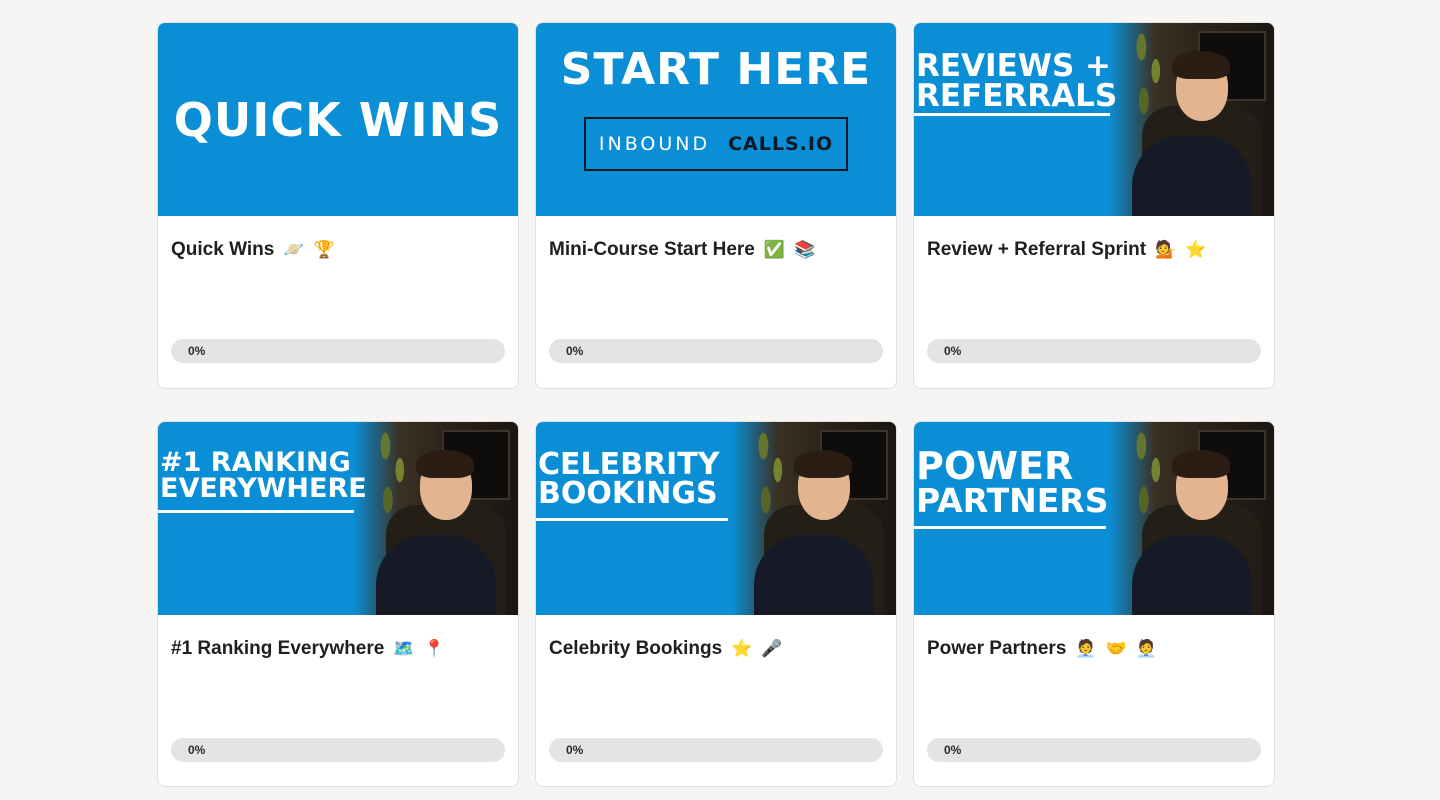  What do you see at coordinates (338, 518) in the screenshot?
I see `course-thumbnail: #1 RANKING EVERYWHERE` at bounding box center [338, 518].